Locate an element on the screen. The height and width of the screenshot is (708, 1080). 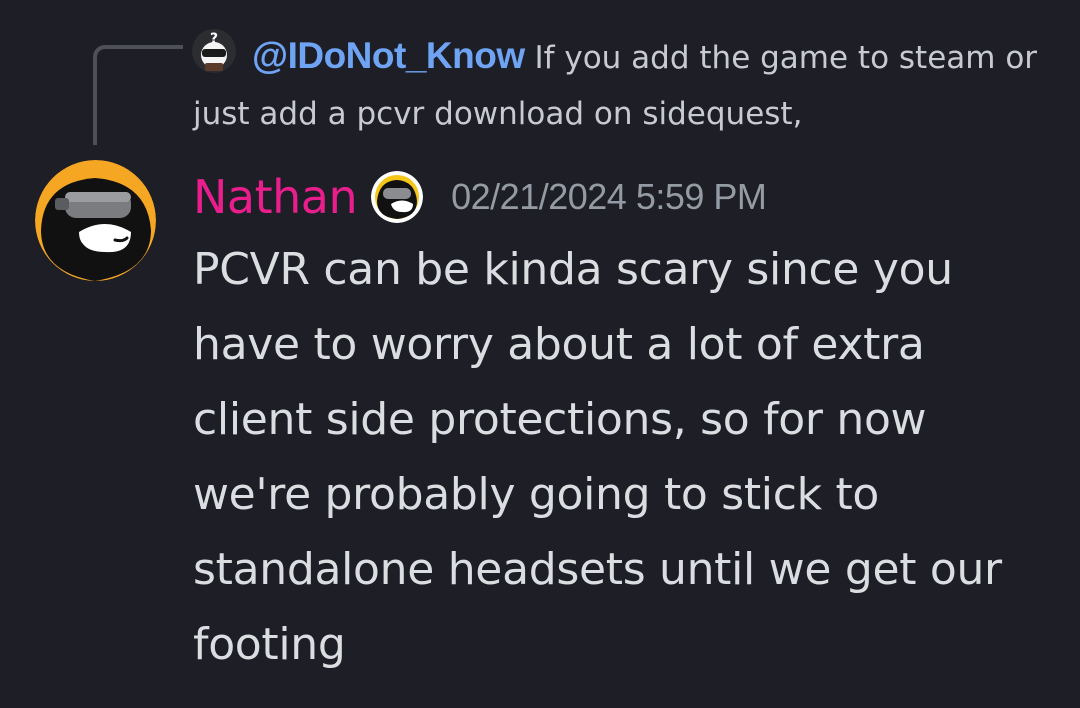
author-avatar is located at coordinates (95, 220).